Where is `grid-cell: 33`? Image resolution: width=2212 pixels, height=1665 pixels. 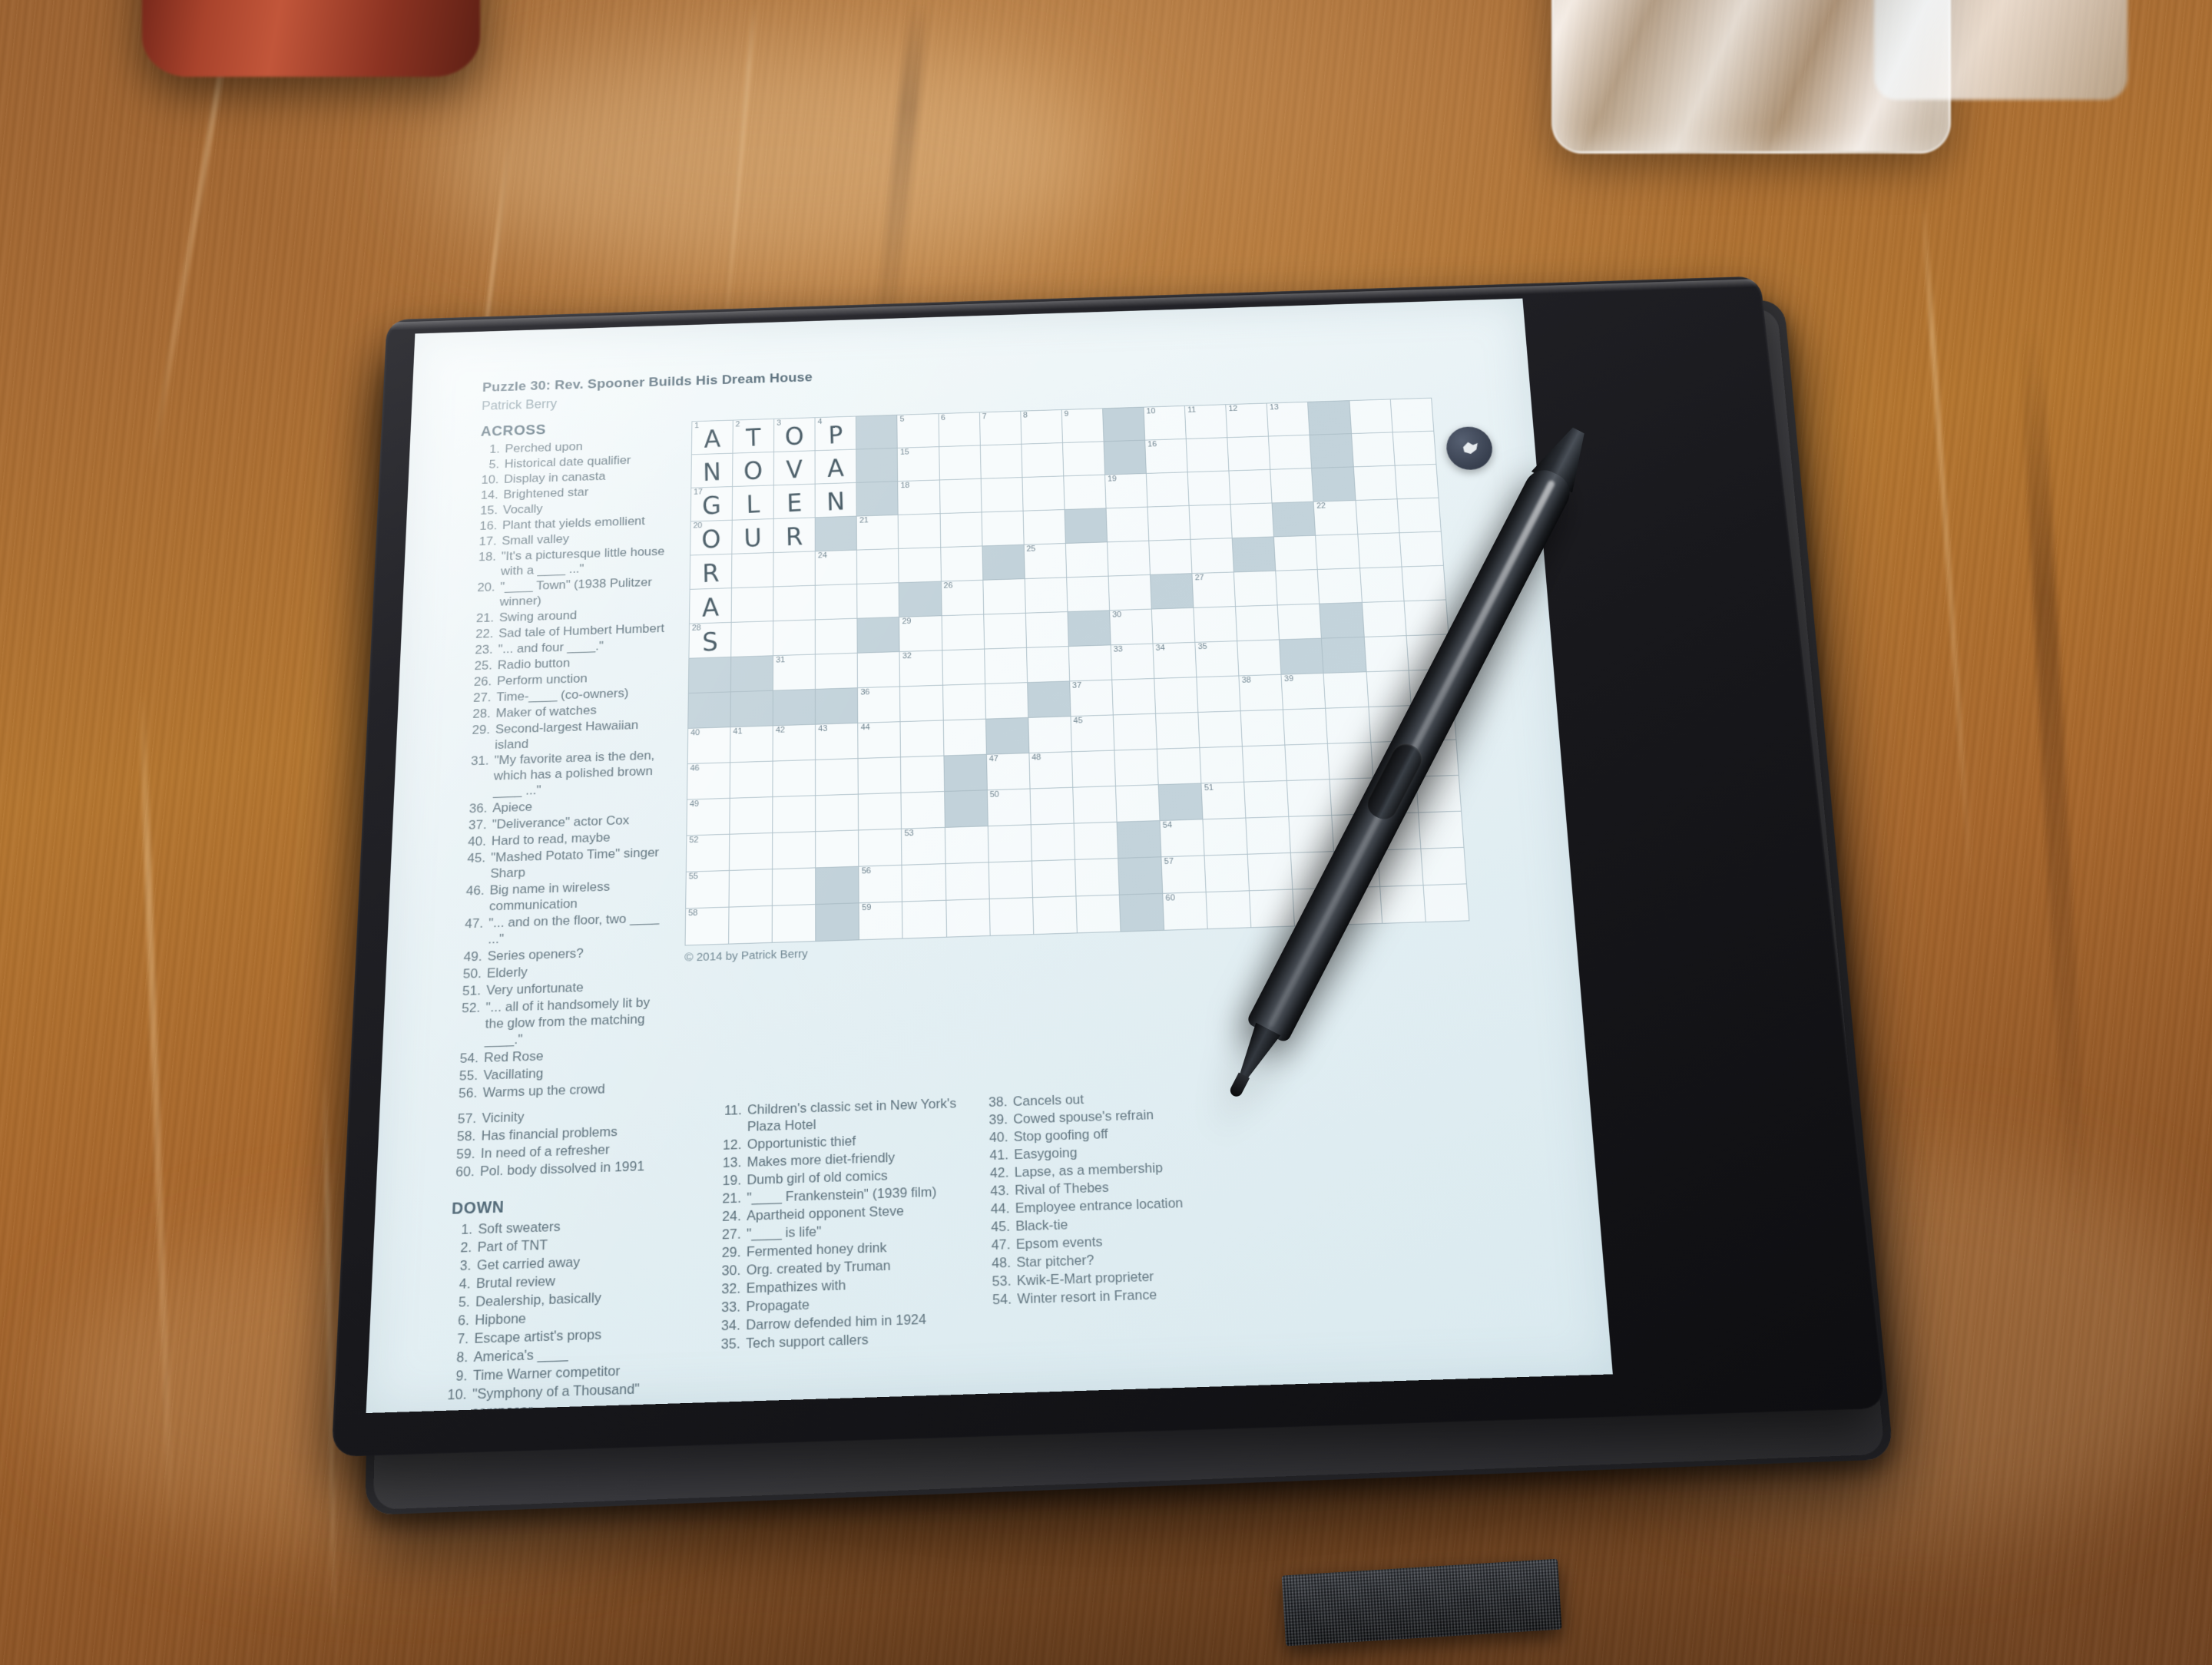
grid-cell: 33 is located at coordinates (1132, 661).